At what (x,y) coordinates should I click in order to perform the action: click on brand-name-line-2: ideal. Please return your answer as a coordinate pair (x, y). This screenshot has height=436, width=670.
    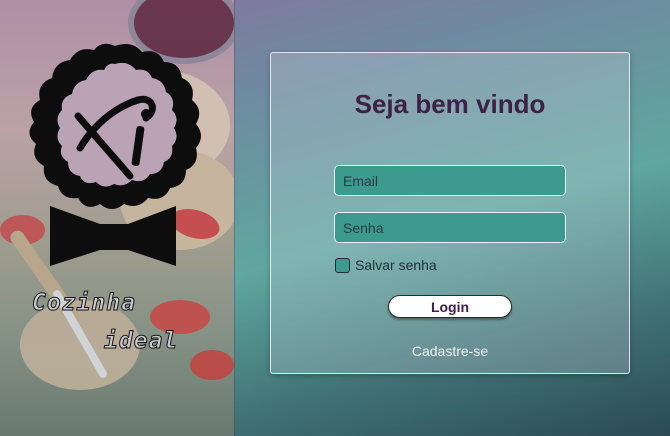
    Looking at the image, I should click on (141, 341).